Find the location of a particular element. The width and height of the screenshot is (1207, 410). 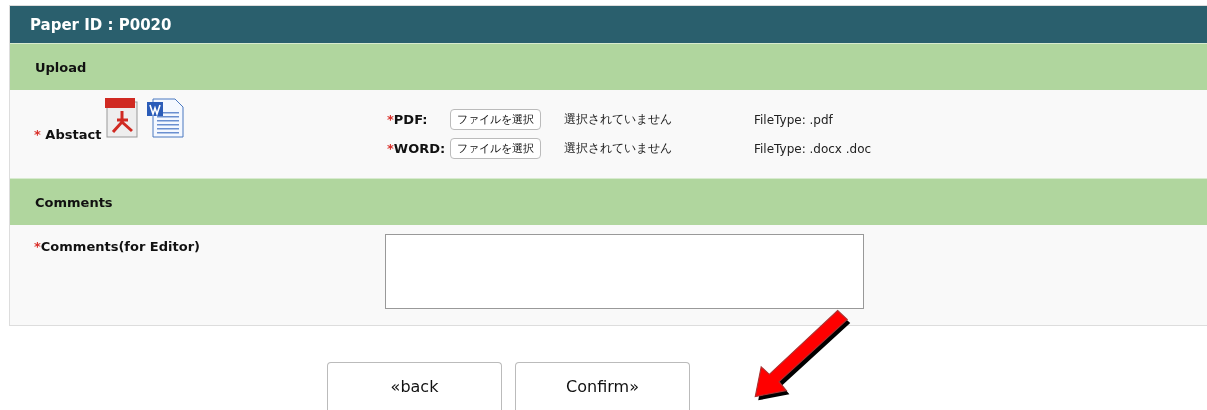

file-type-hint: FileType: .pdf is located at coordinates (793, 119).